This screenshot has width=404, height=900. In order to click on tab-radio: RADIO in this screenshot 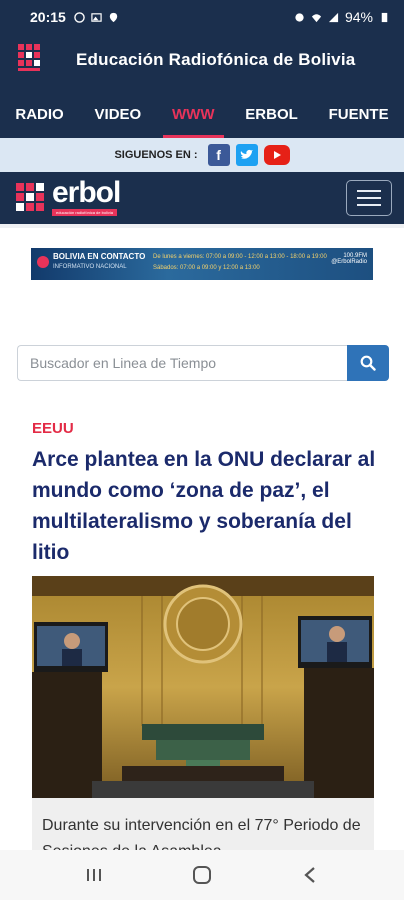, I will do `click(39, 114)`.